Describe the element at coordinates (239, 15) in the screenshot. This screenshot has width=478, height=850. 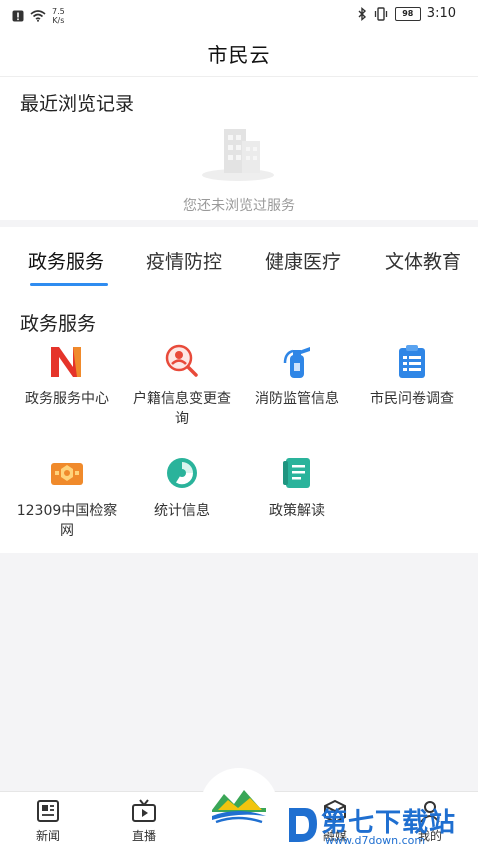
I see `status-bar: 7.5 K/s 98 3:10` at that location.